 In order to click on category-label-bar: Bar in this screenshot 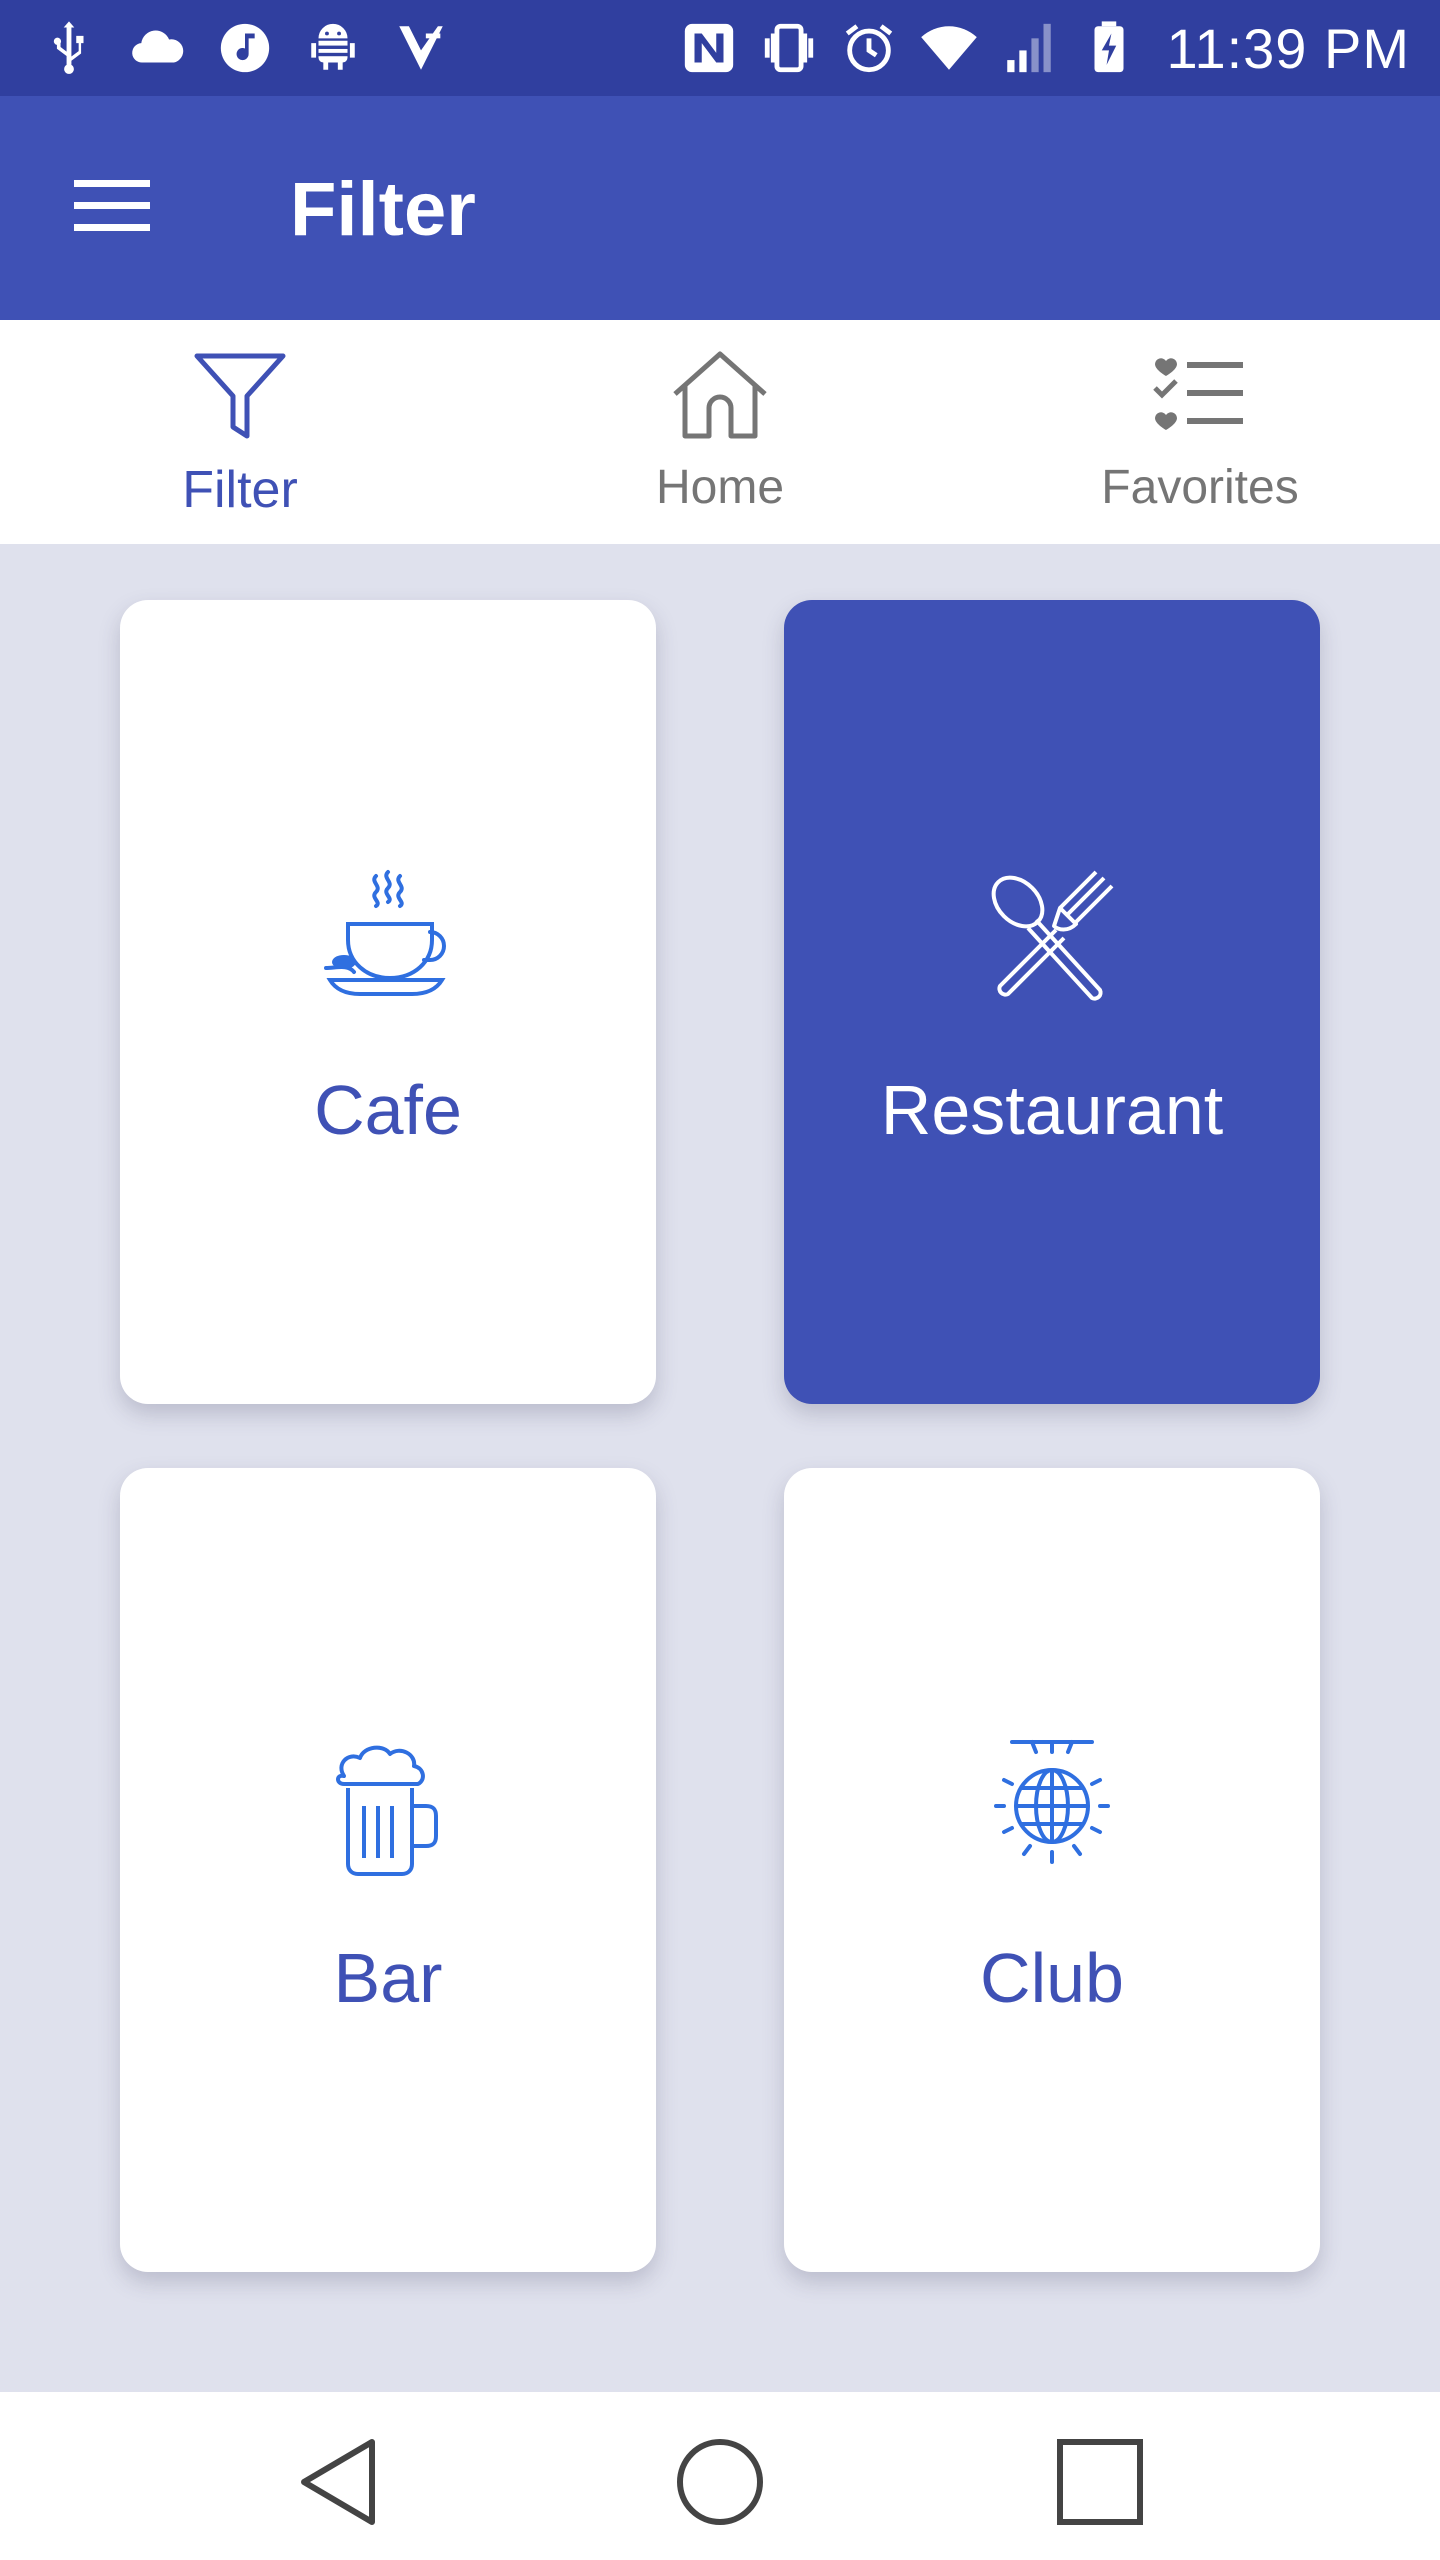, I will do `click(388, 1978)`.